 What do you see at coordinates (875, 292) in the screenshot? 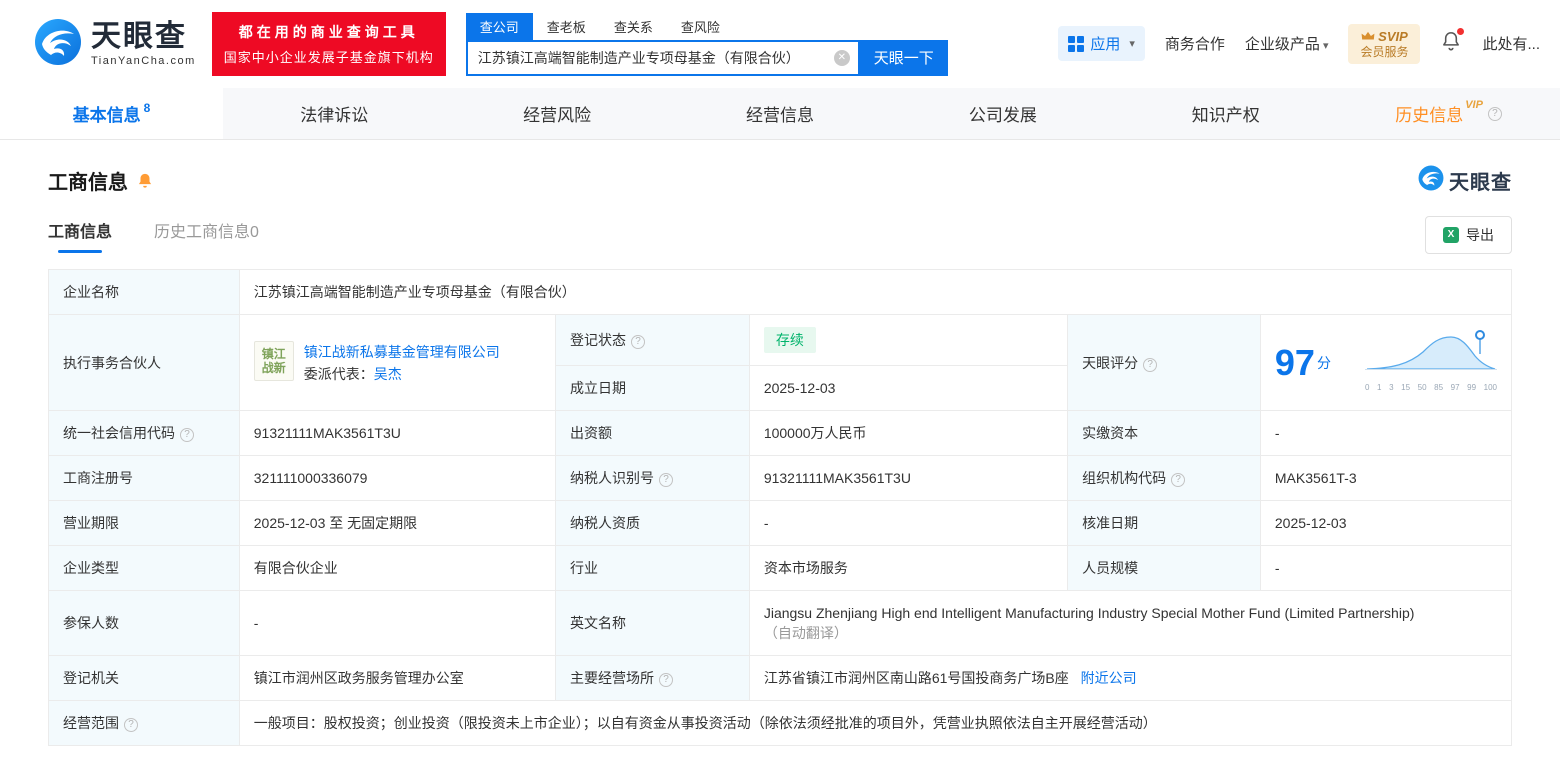
I see `company-name-value: 江苏镇江高端智能制造产业专项母基金（有限合伙）` at bounding box center [875, 292].